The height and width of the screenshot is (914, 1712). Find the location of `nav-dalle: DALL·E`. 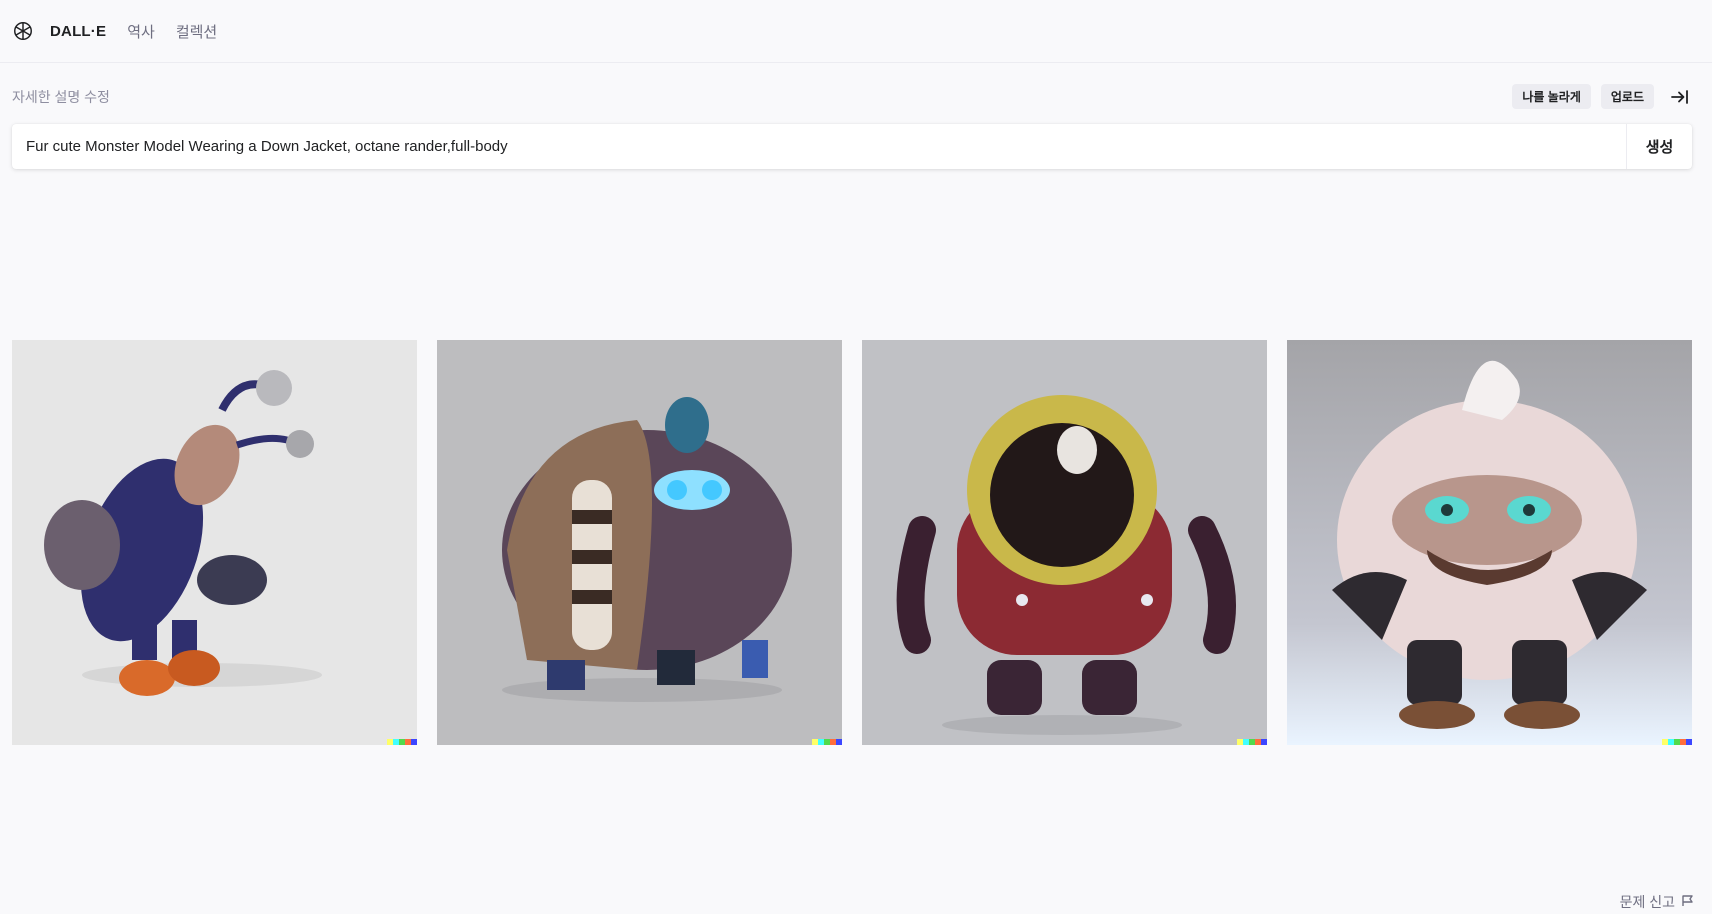

nav-dalle: DALL·E is located at coordinates (78, 31).